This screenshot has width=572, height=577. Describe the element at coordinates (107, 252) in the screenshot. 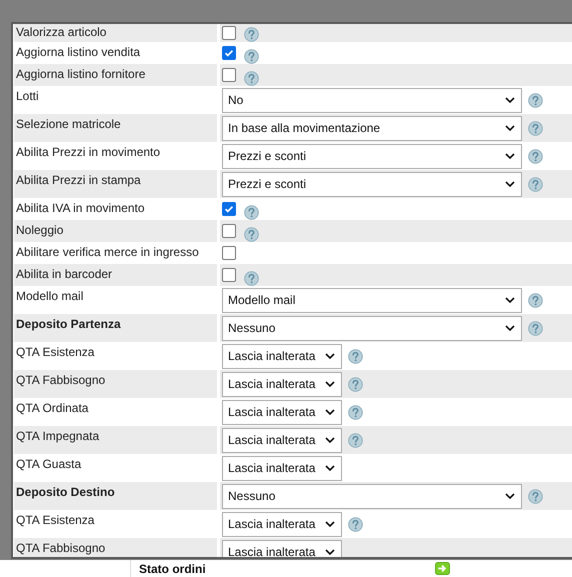

I see `field-label: Abilitare verifica merce in ingresso` at that location.